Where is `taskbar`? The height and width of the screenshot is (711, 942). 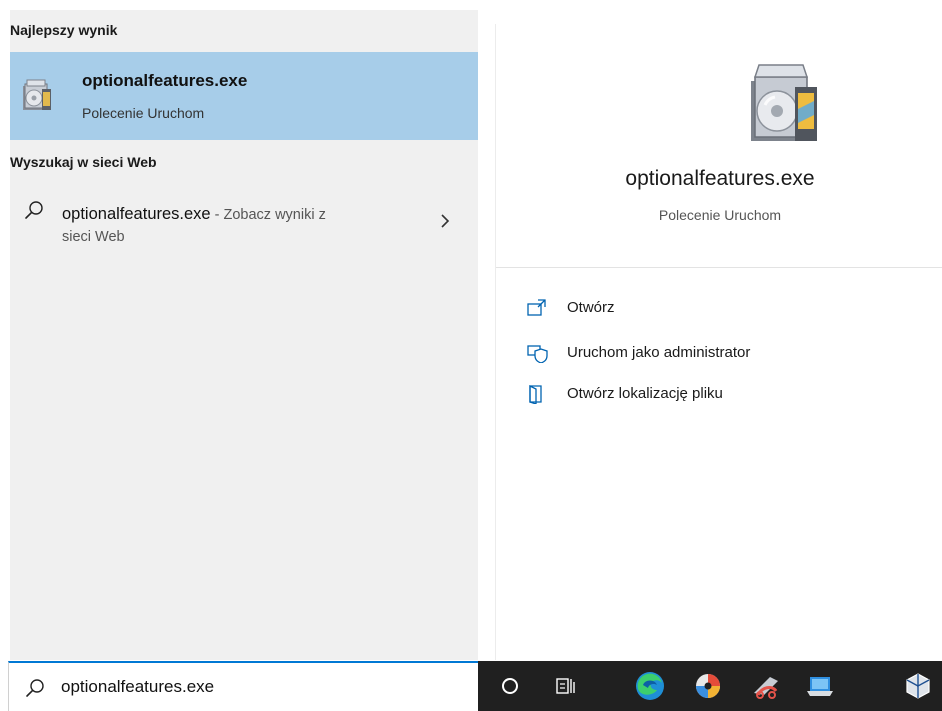
taskbar is located at coordinates (710, 686).